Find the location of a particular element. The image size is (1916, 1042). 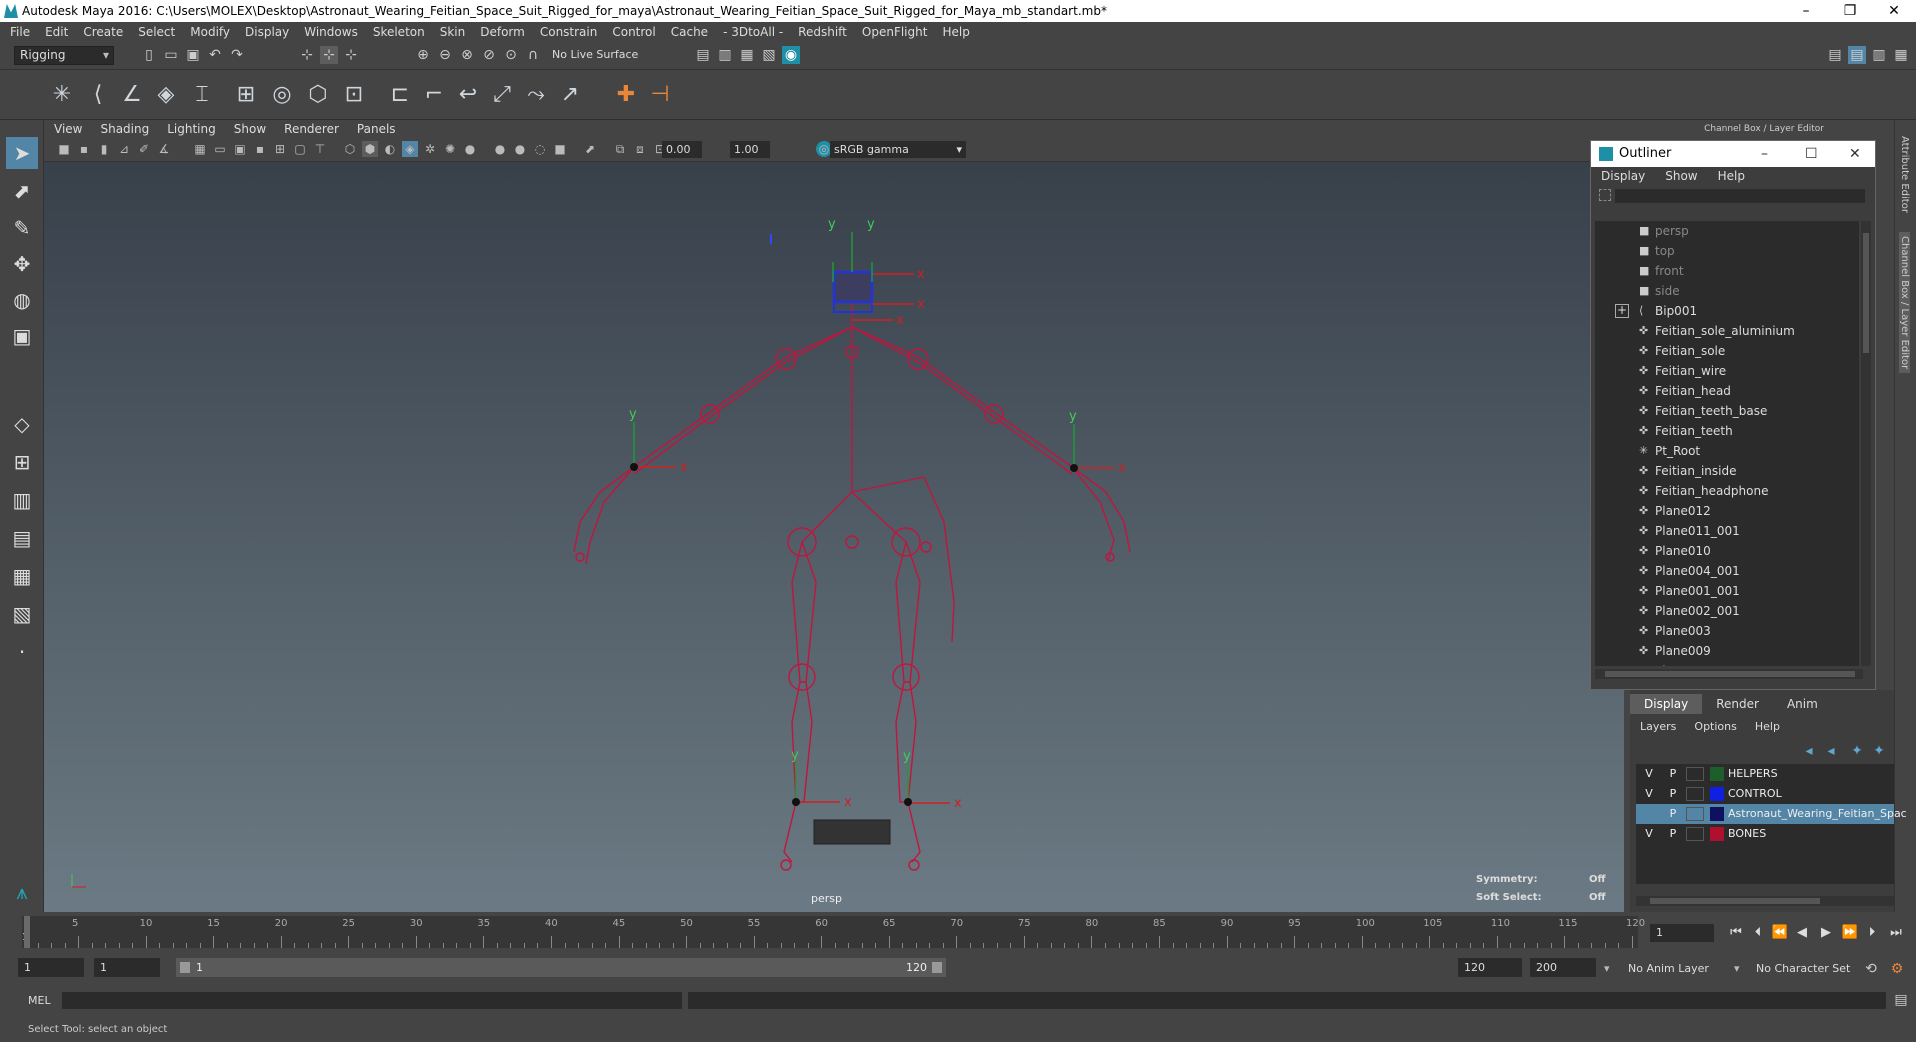

step-back-key-icon: ⏴ is located at coordinates (1758, 933).